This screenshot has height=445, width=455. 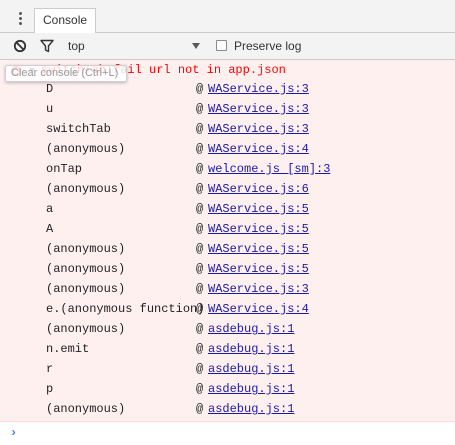 What do you see at coordinates (125, 309) in the screenshot?
I see `stack-frame-function: e.(anonymous function)` at bounding box center [125, 309].